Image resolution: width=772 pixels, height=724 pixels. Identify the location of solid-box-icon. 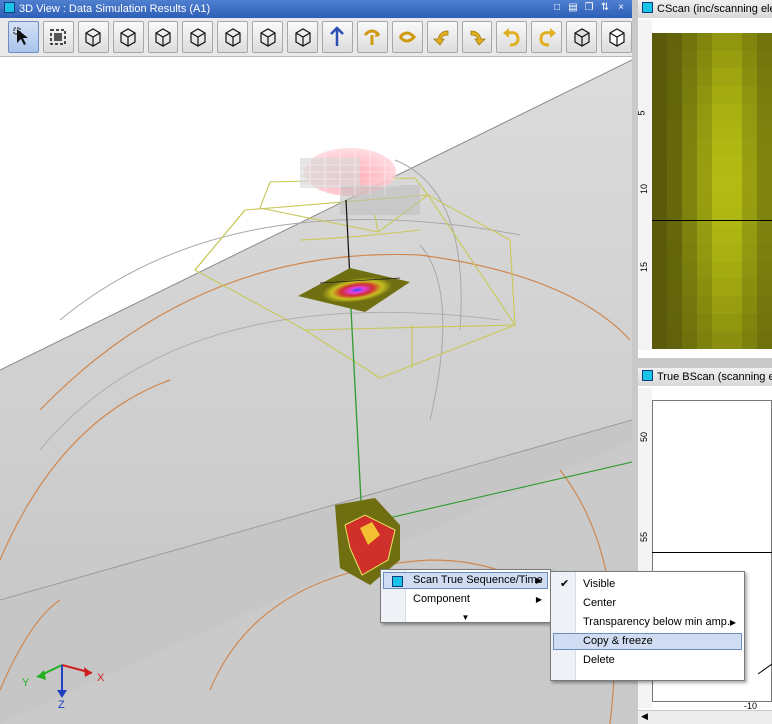
(616, 37).